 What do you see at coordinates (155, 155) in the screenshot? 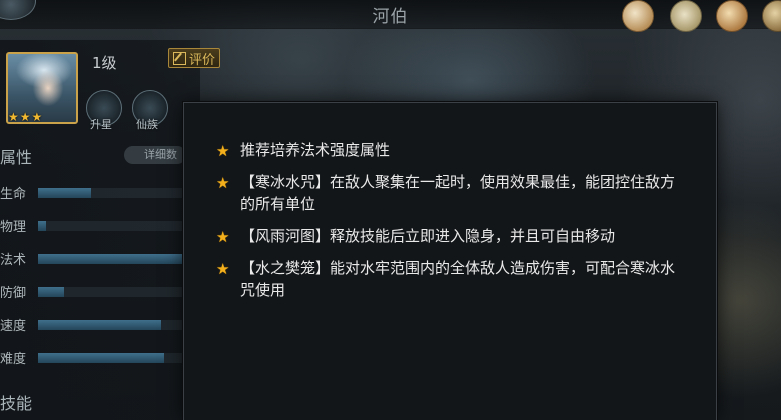
I see `detail-button: 详细数` at bounding box center [155, 155].